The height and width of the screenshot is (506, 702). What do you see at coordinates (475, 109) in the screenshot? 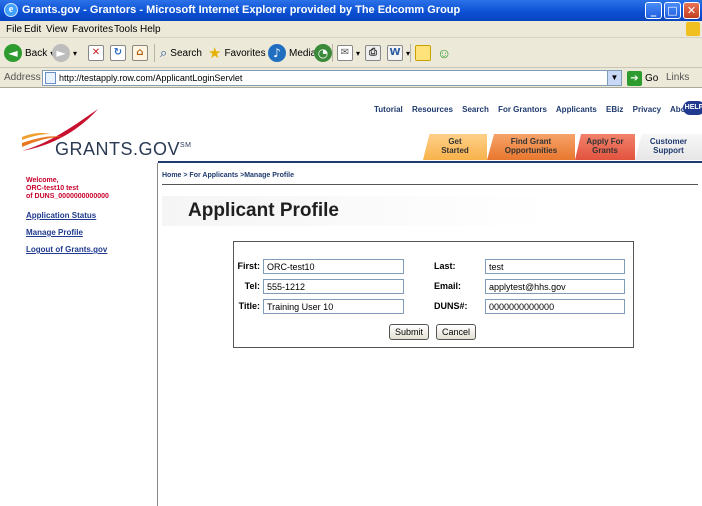
I see `nav-search: Search` at bounding box center [475, 109].